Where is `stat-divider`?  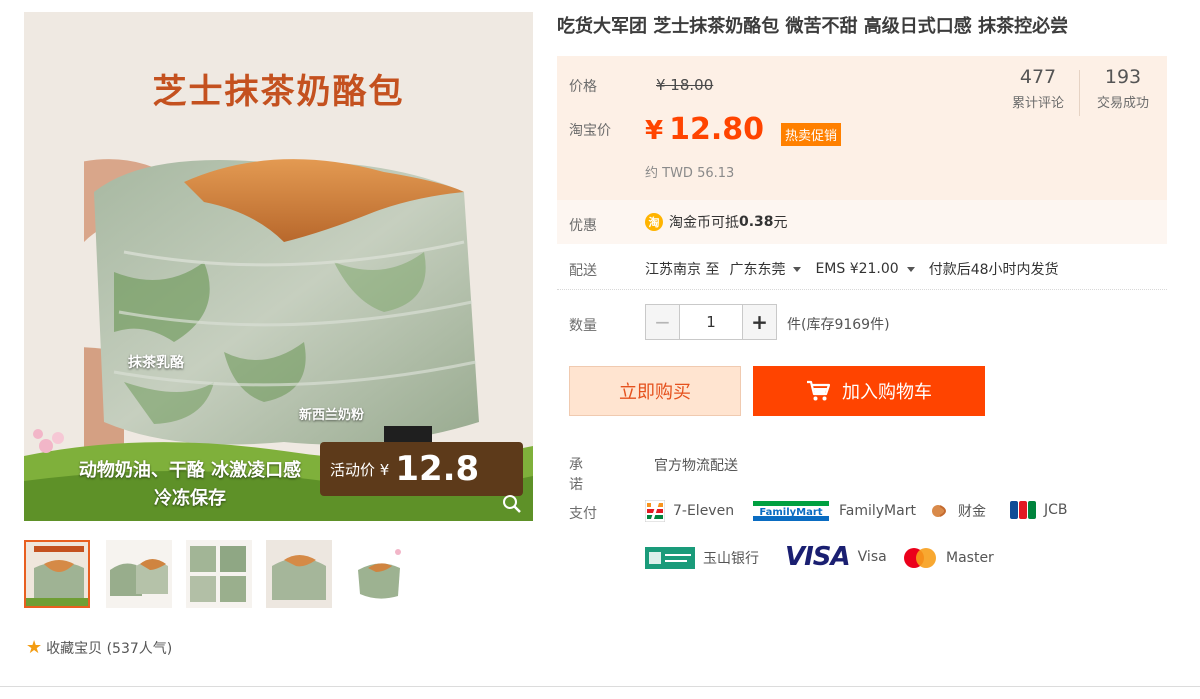
stat-divider is located at coordinates (1079, 93).